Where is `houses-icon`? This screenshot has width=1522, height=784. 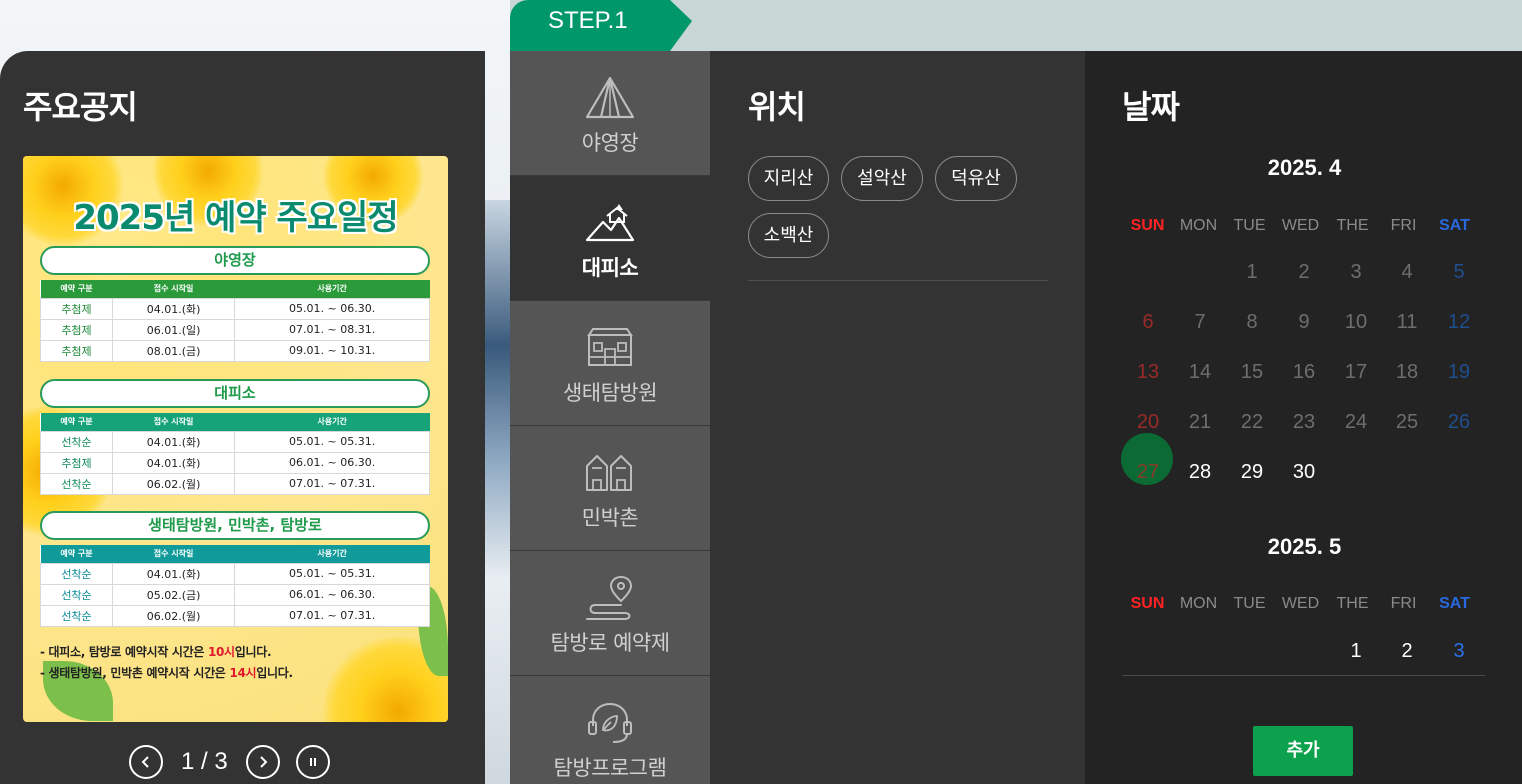
houses-icon is located at coordinates (609, 473).